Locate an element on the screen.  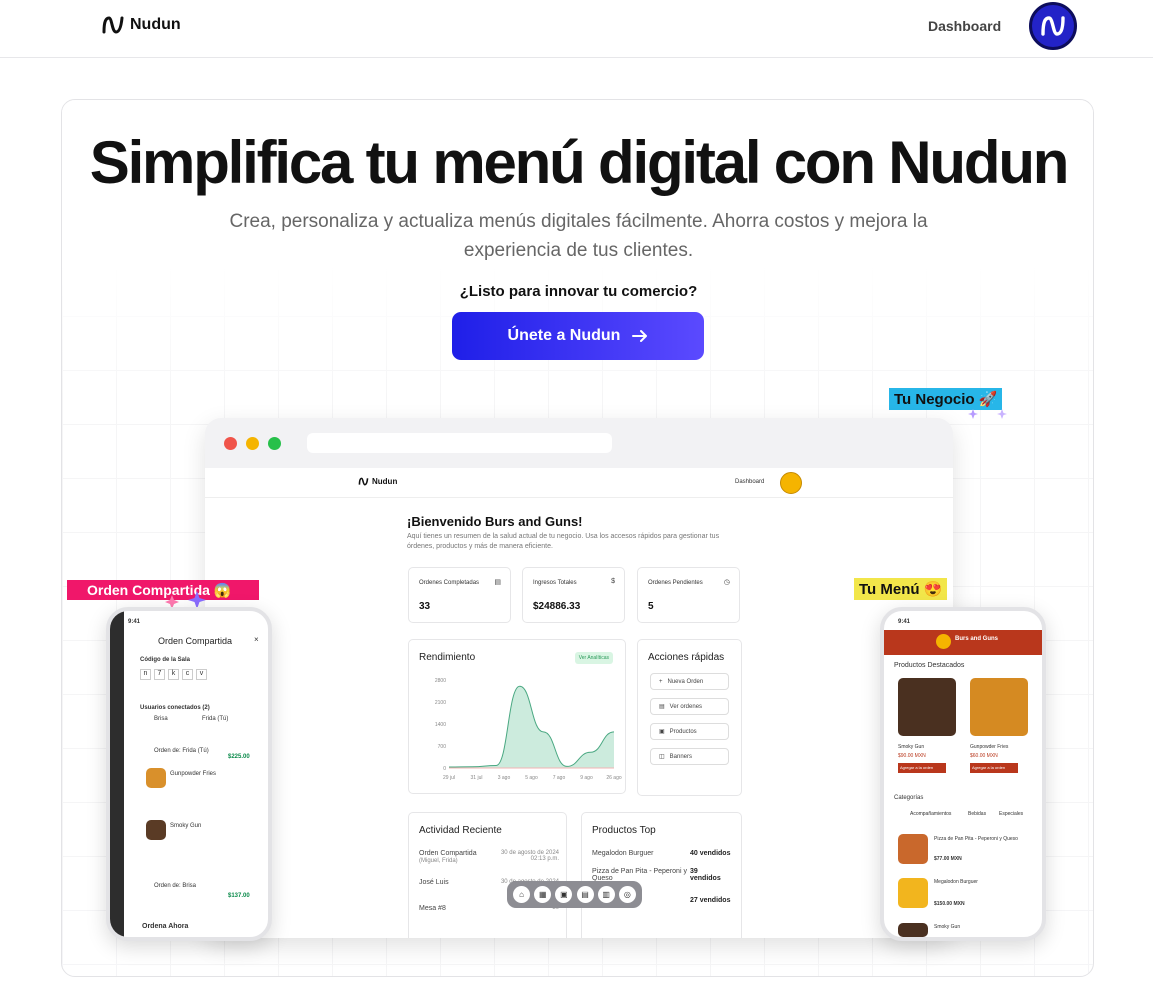
join-button-label: Únete a Nudun is located at coordinates (564, 335).